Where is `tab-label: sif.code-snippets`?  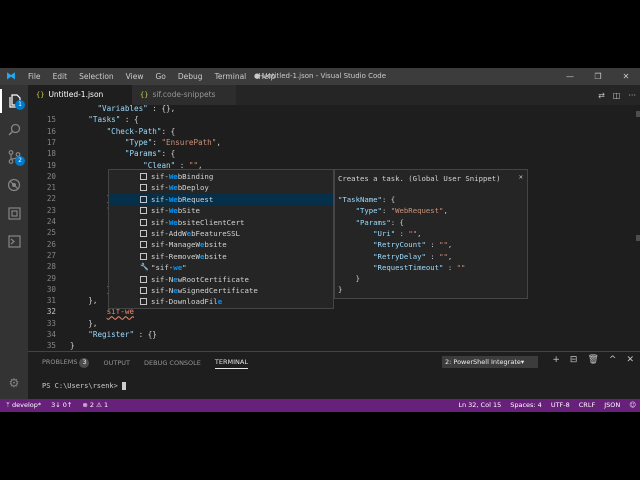 tab-label: sif.code-snippets is located at coordinates (184, 94).